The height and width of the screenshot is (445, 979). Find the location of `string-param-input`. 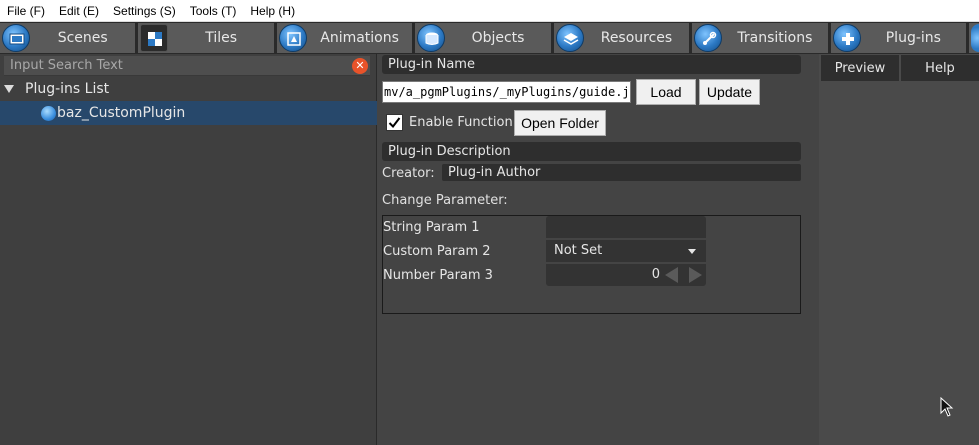

string-param-input is located at coordinates (626, 227).